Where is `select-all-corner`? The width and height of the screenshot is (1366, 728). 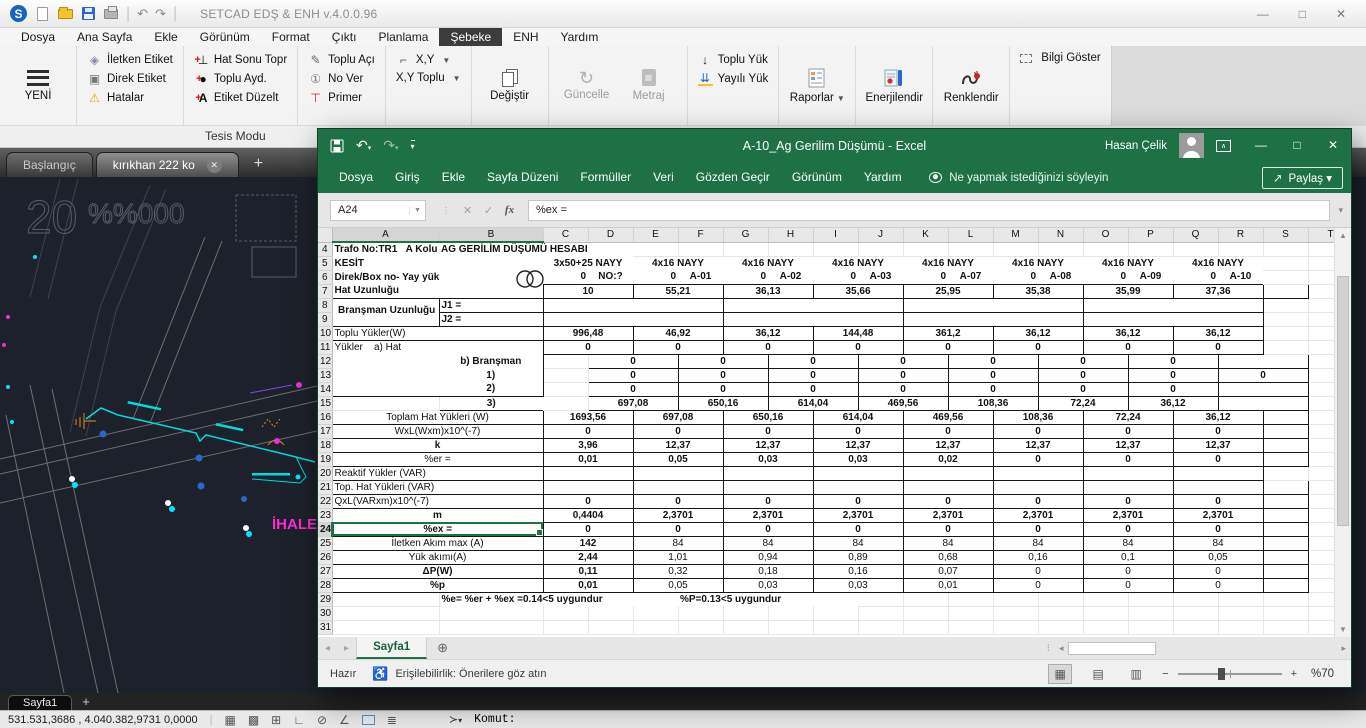 select-all-corner is located at coordinates (325, 235).